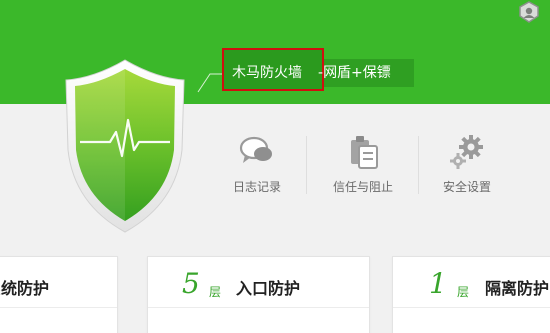 This screenshot has width=550, height=333. I want to click on callout-line, so click(210, 83).